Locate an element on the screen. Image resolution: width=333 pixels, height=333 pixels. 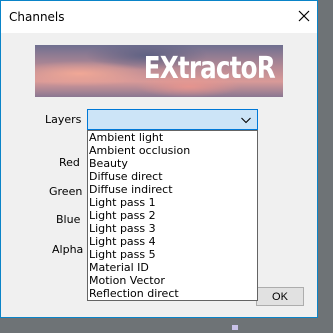
alpha-label: Alpha is located at coordinates (68, 249).